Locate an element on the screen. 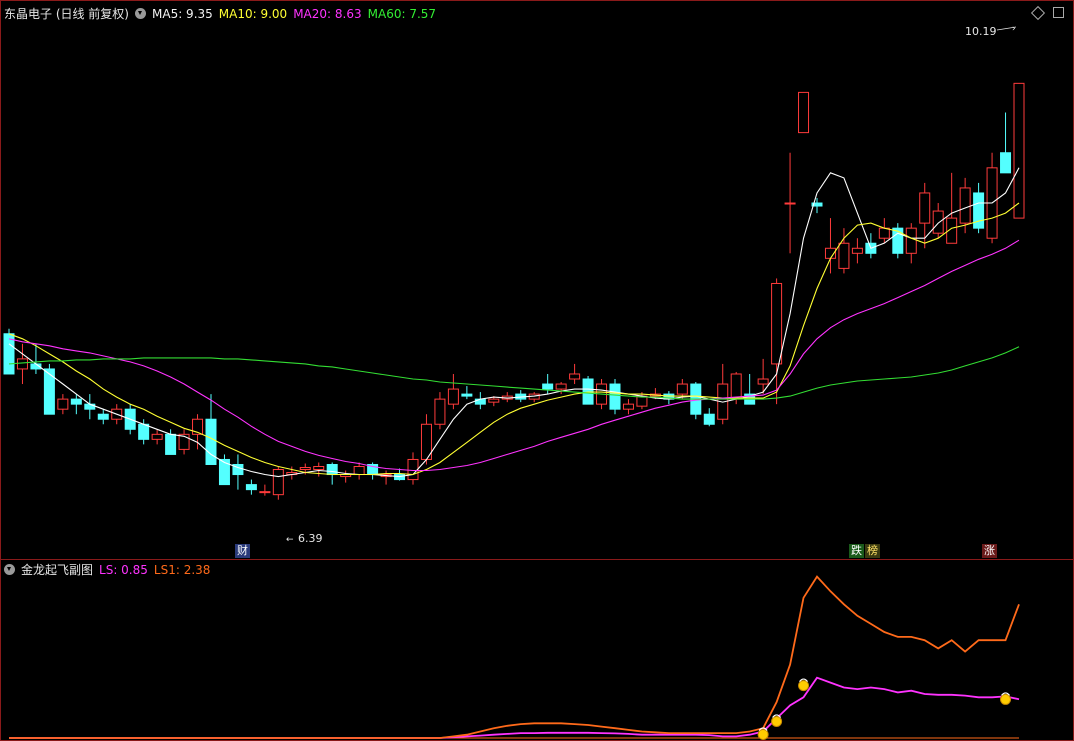  ma60-value: MA60: 7.57 is located at coordinates (402, 13).